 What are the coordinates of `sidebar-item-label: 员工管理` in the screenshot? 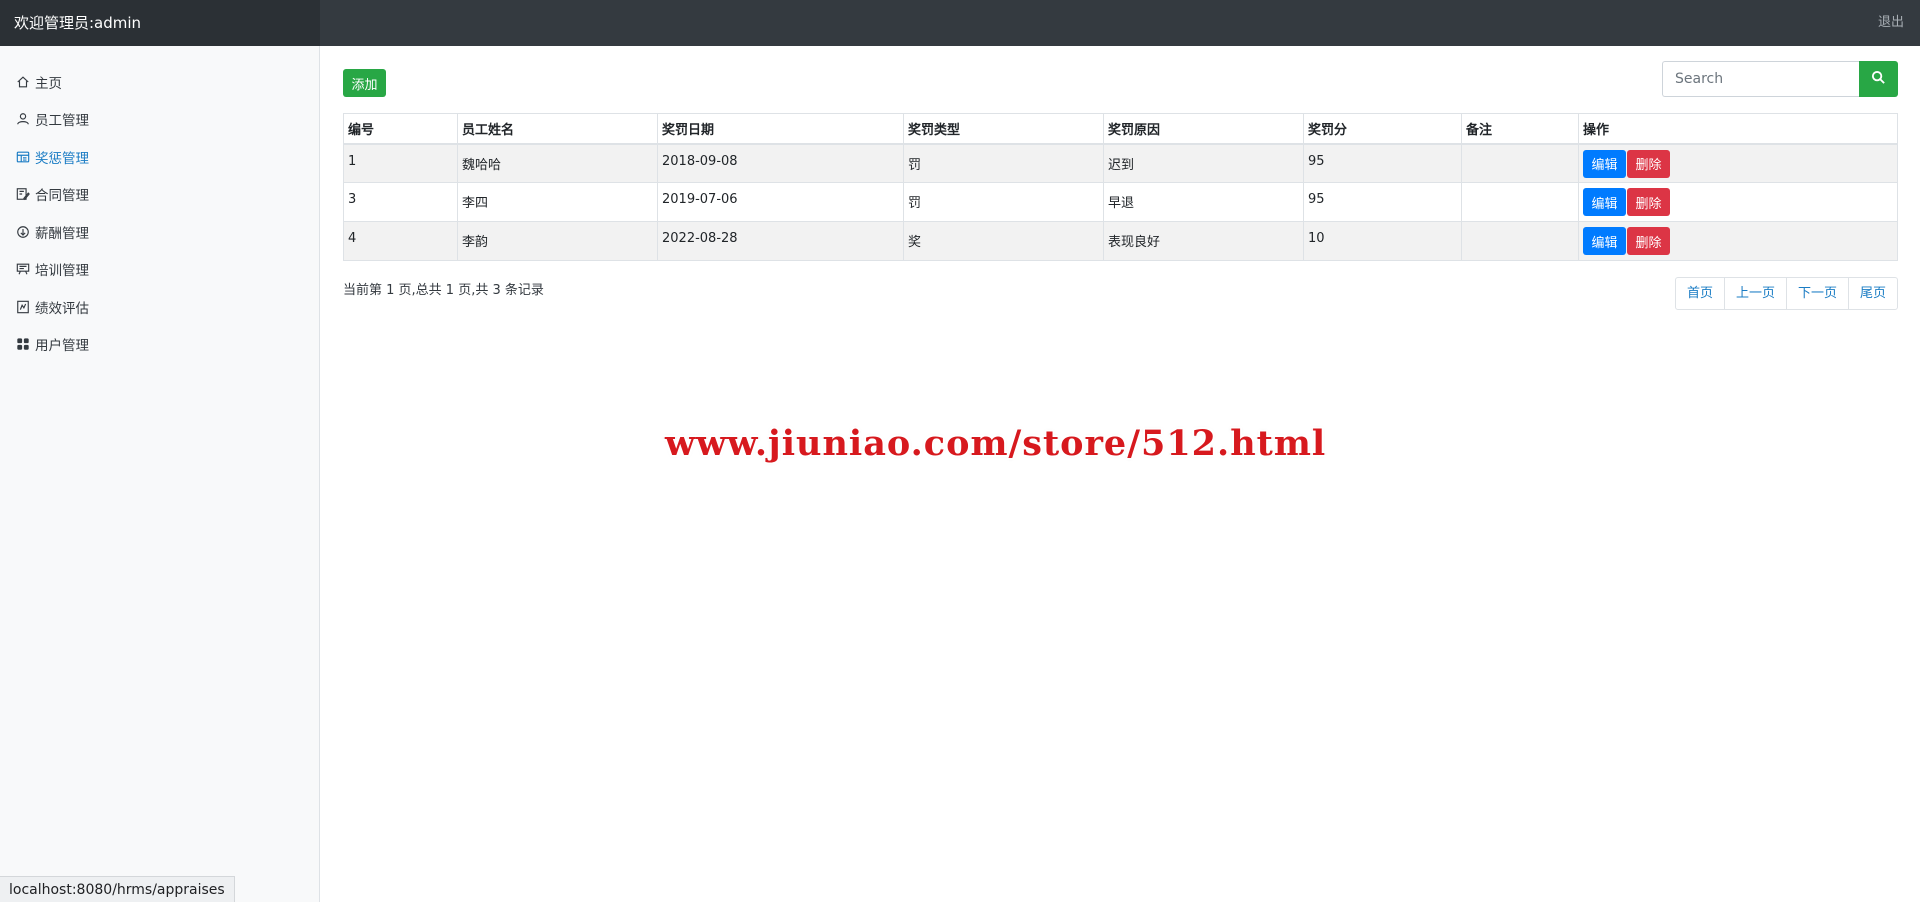 It's located at (62, 121).